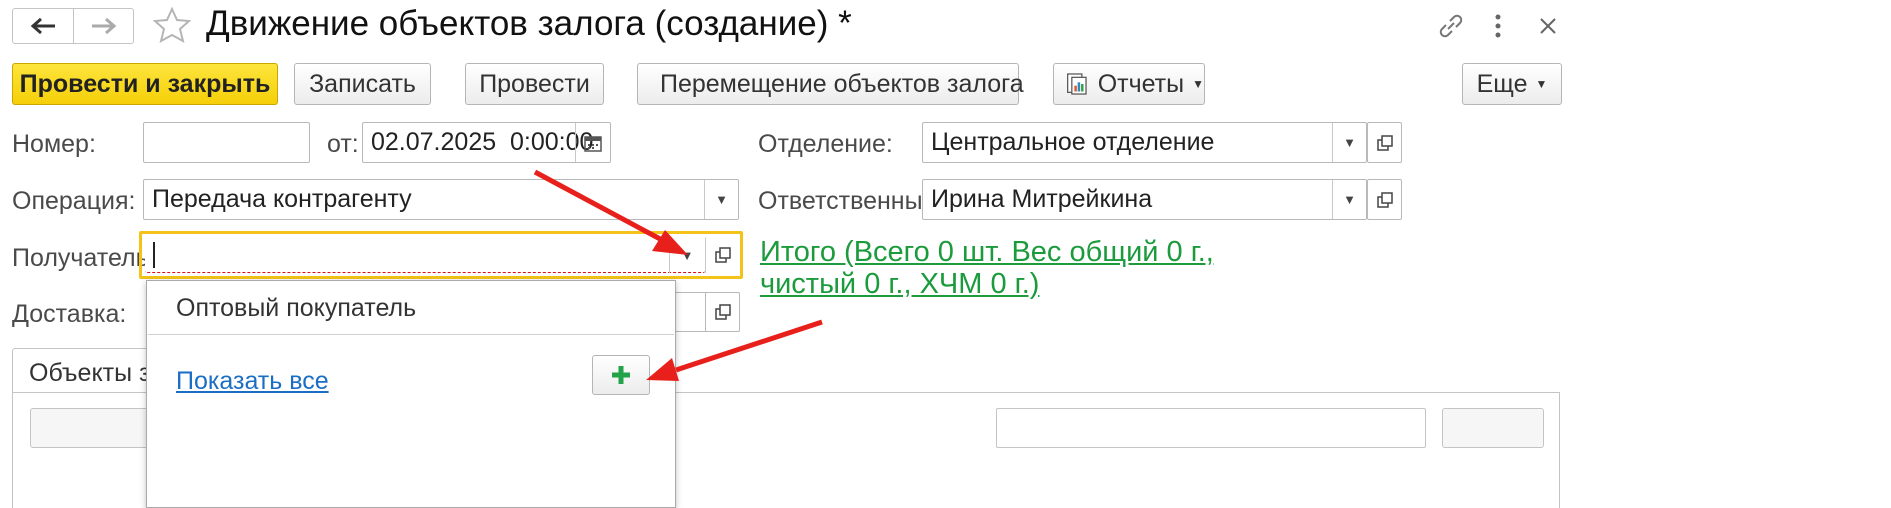 The image size is (1891, 508). Describe the element at coordinates (282, 199) in the screenshot. I see `operation-value: Передача контрагенту` at that location.